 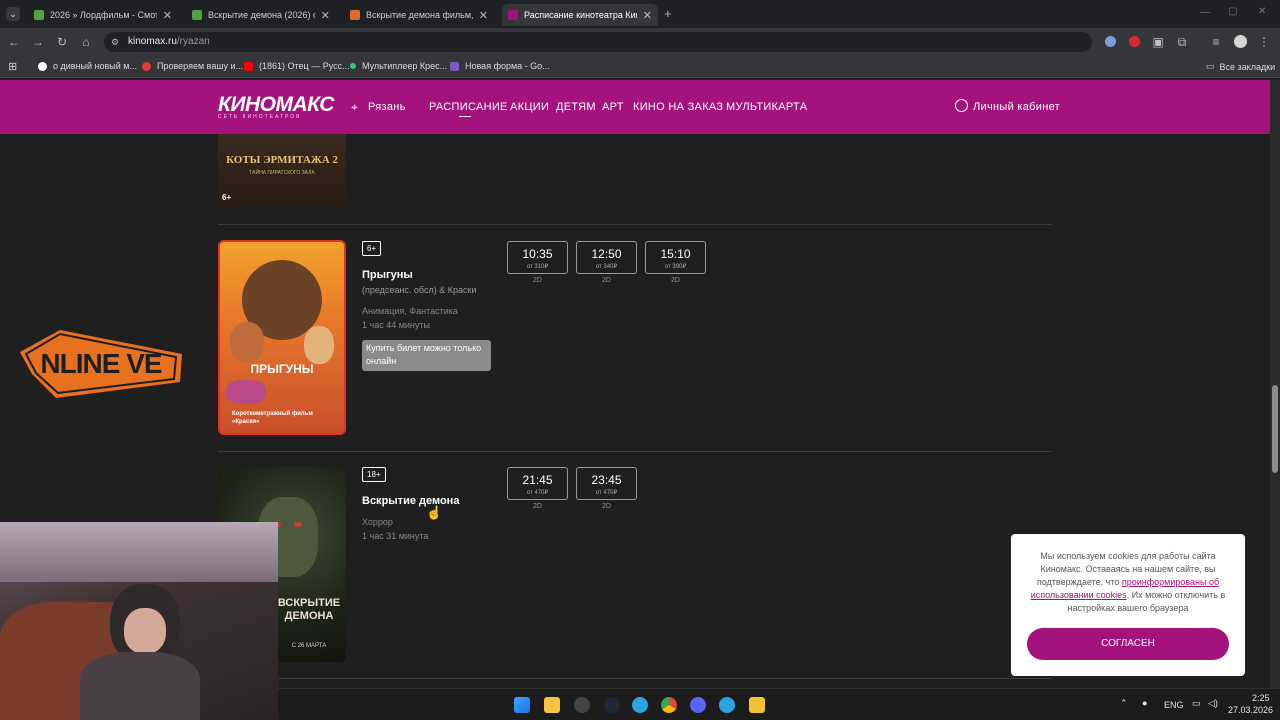 I want to click on all-bookmarks: ▭ Все закладки, so click(x=1240, y=66).